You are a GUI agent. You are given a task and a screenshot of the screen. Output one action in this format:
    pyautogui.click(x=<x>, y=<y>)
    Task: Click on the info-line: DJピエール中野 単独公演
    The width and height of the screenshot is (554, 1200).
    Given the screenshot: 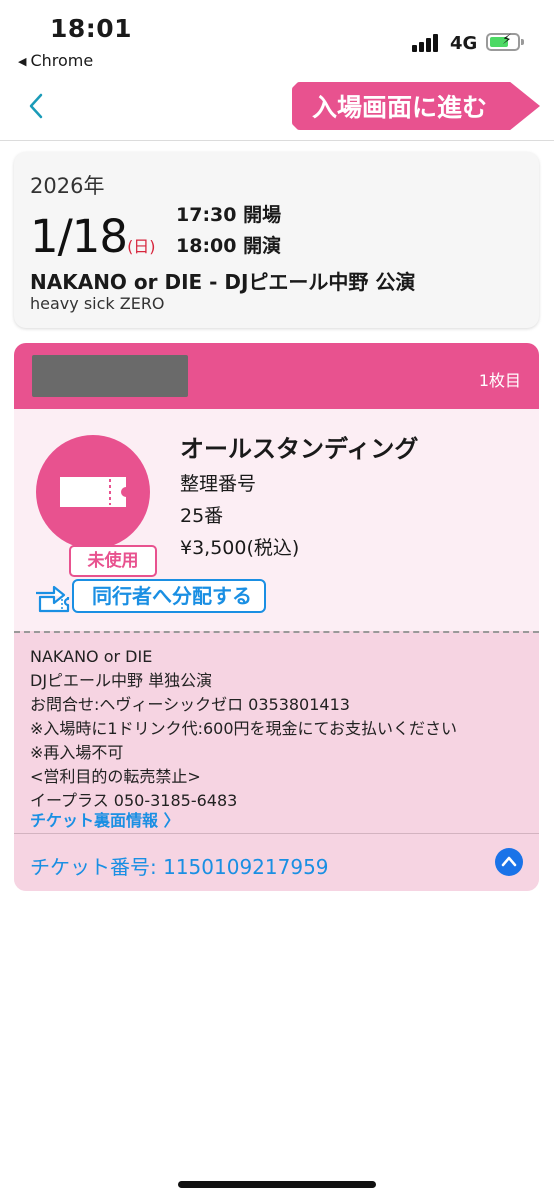 What is the action you would take?
    pyautogui.click(x=121, y=680)
    